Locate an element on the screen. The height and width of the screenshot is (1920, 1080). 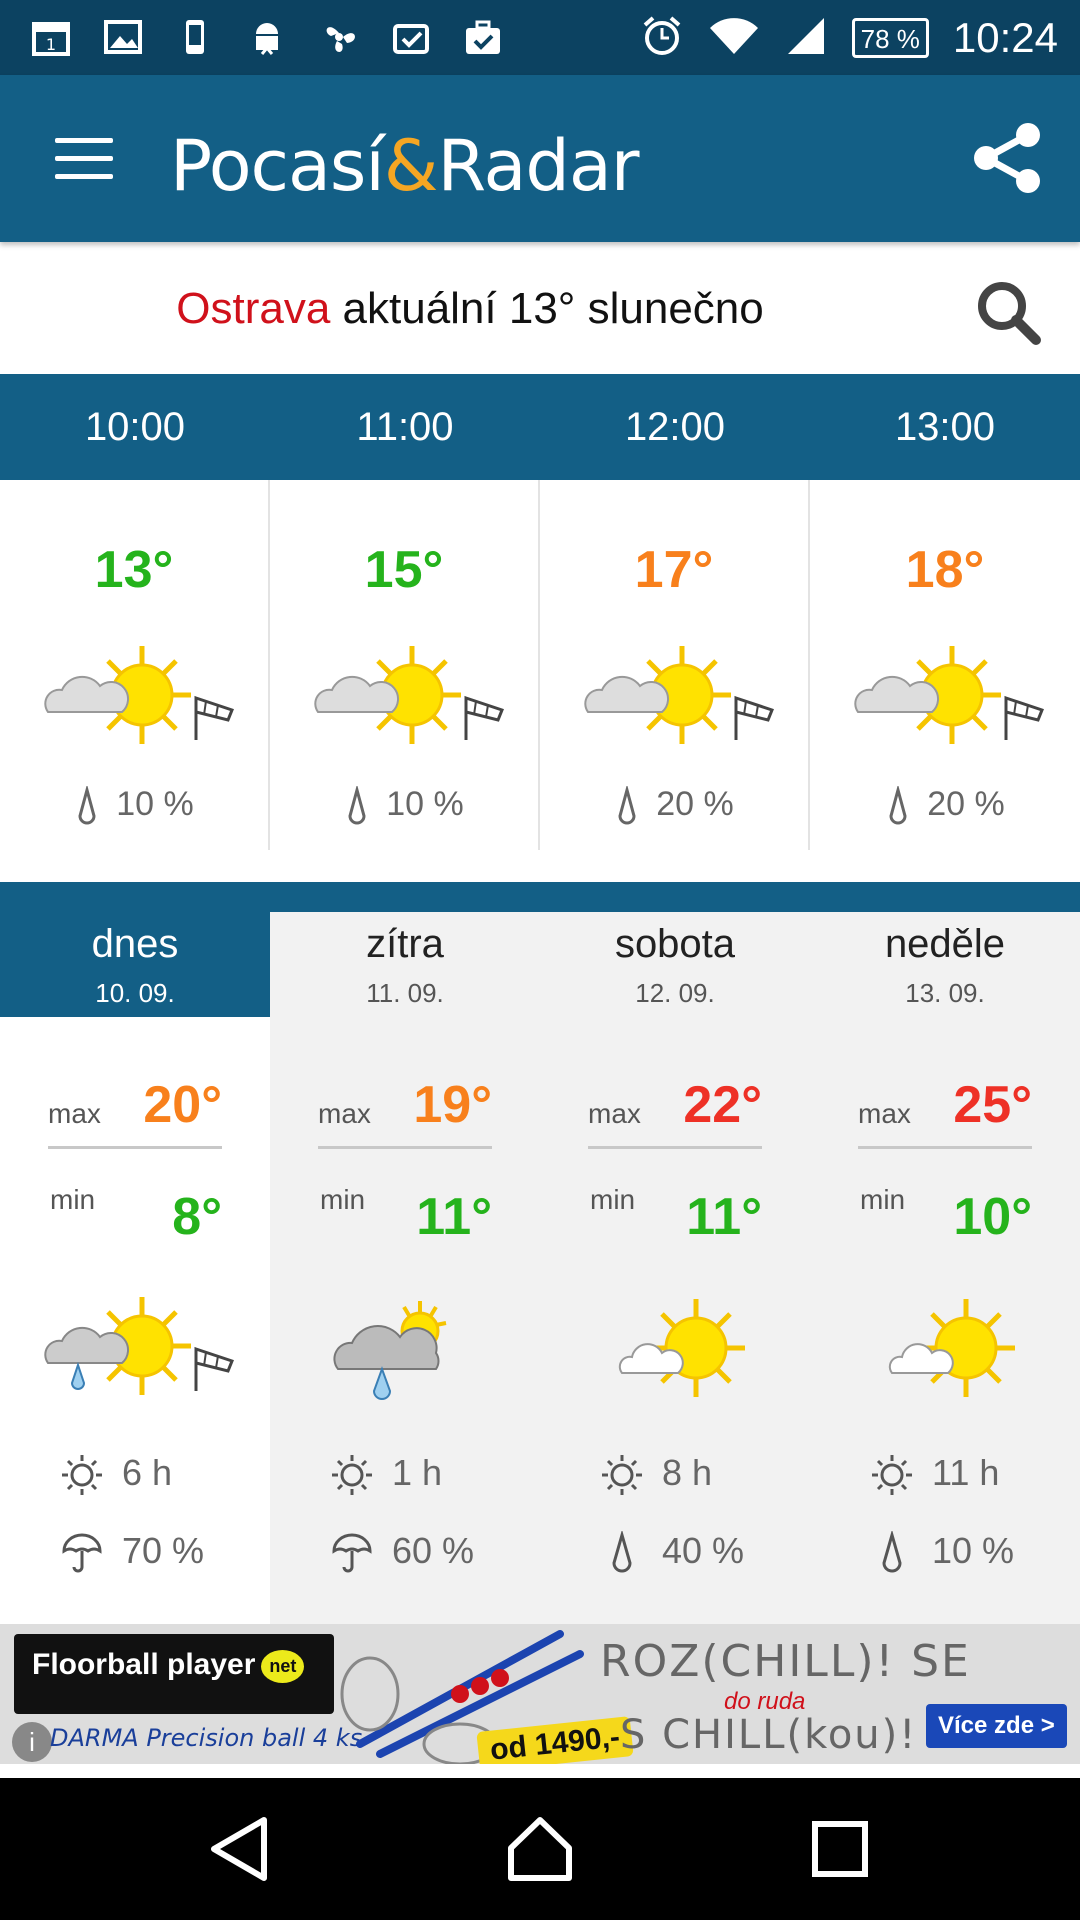
status-bar: 1 78 % 10:24 is located at coordinates (540, 37).